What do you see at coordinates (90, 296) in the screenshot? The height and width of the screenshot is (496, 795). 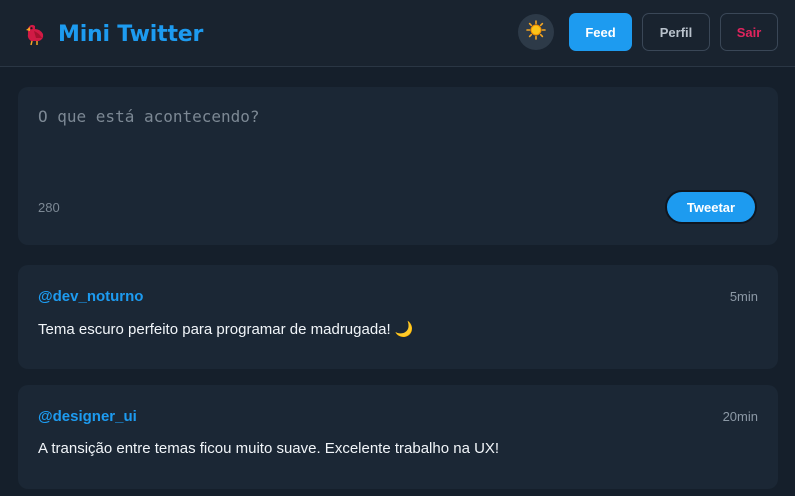 I see `post-username: @dev_noturno` at bounding box center [90, 296].